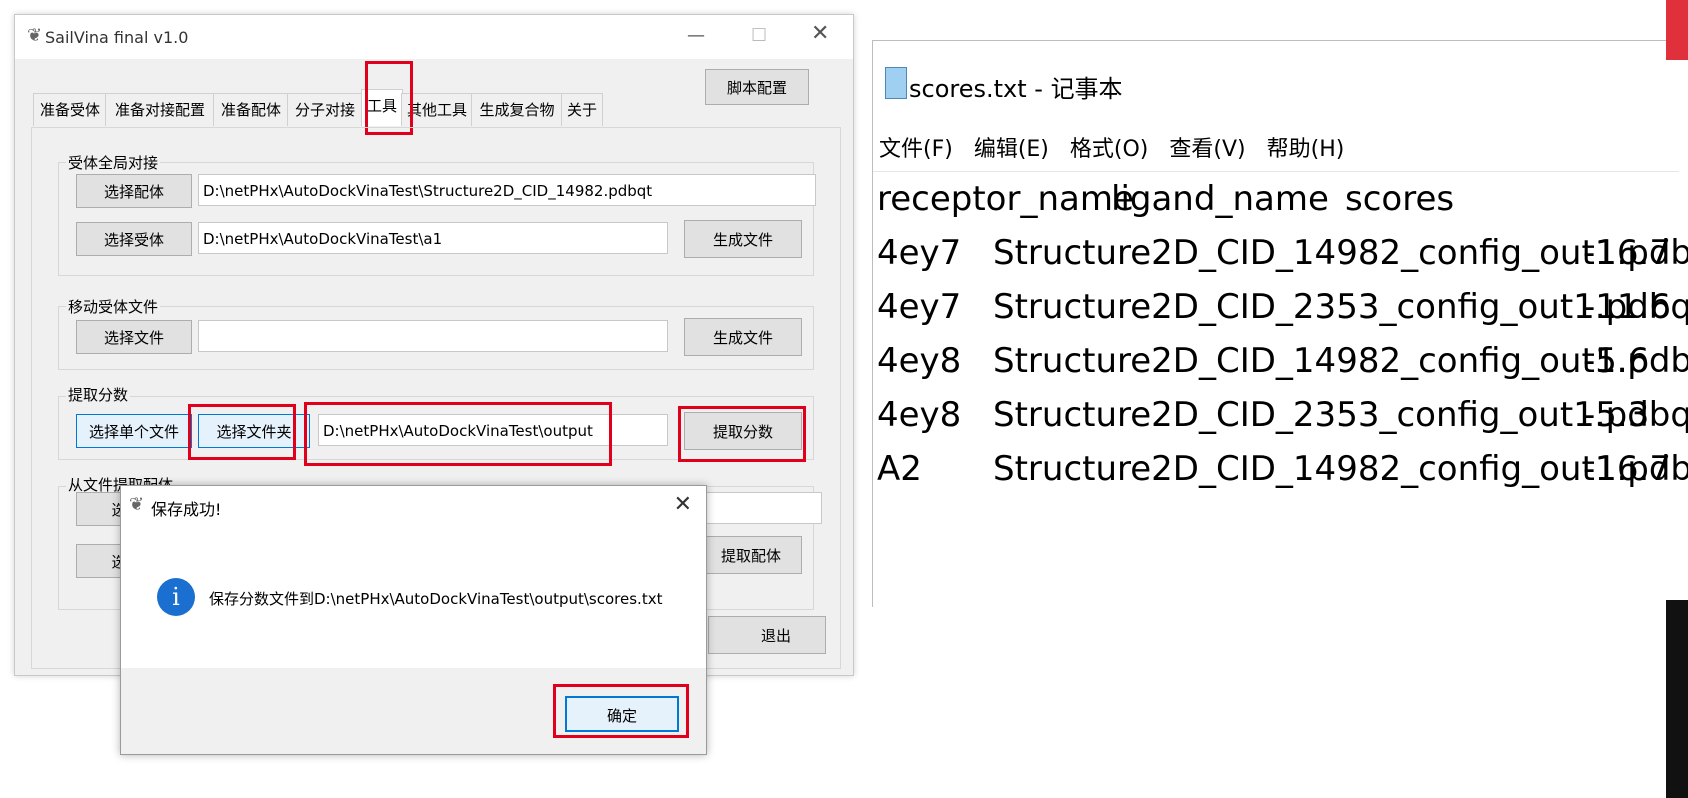  I want to click on select-receptor-button: 选择受体, so click(134, 239).